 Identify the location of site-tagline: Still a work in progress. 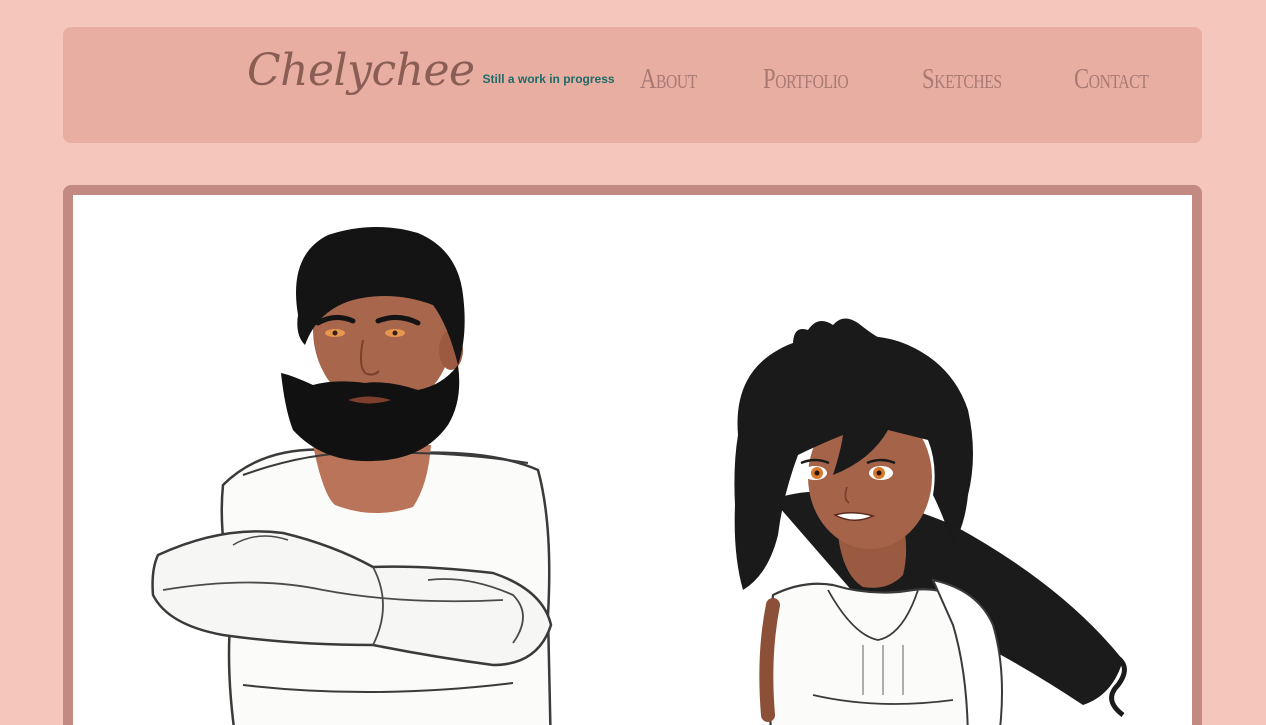
(548, 79).